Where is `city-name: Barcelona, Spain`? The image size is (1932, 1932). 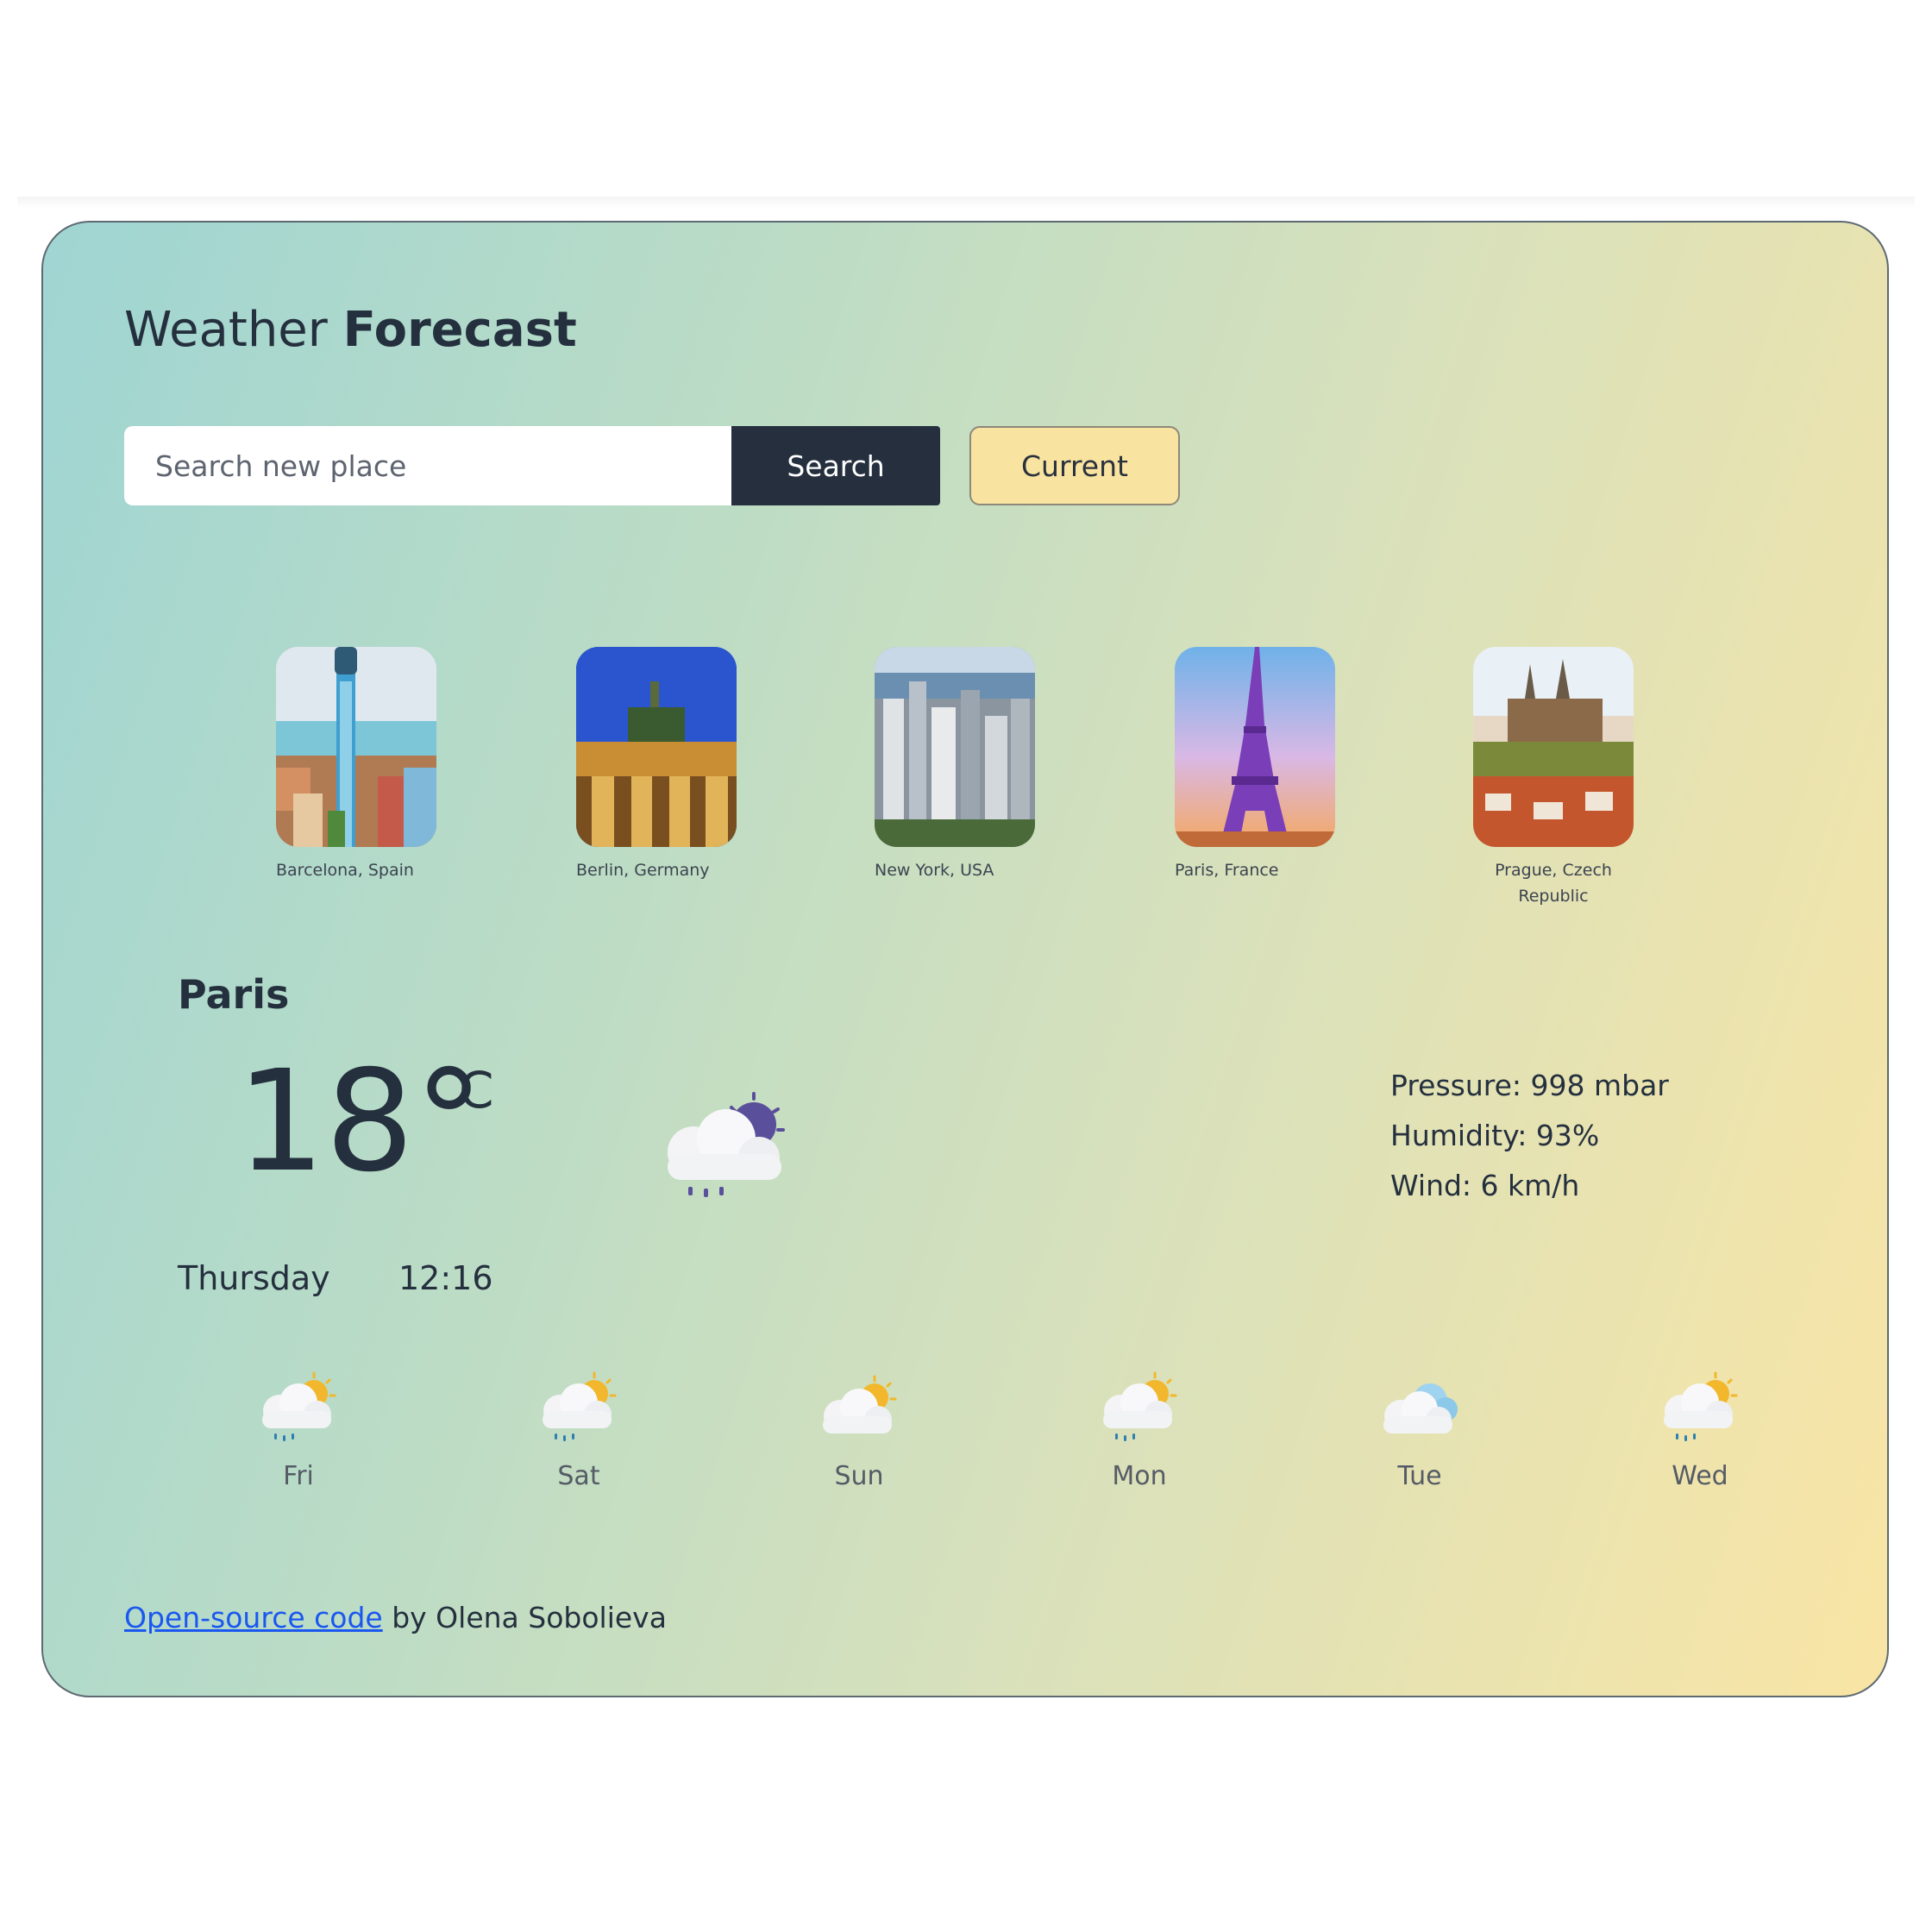
city-name: Barcelona, Spain is located at coordinates (345, 871).